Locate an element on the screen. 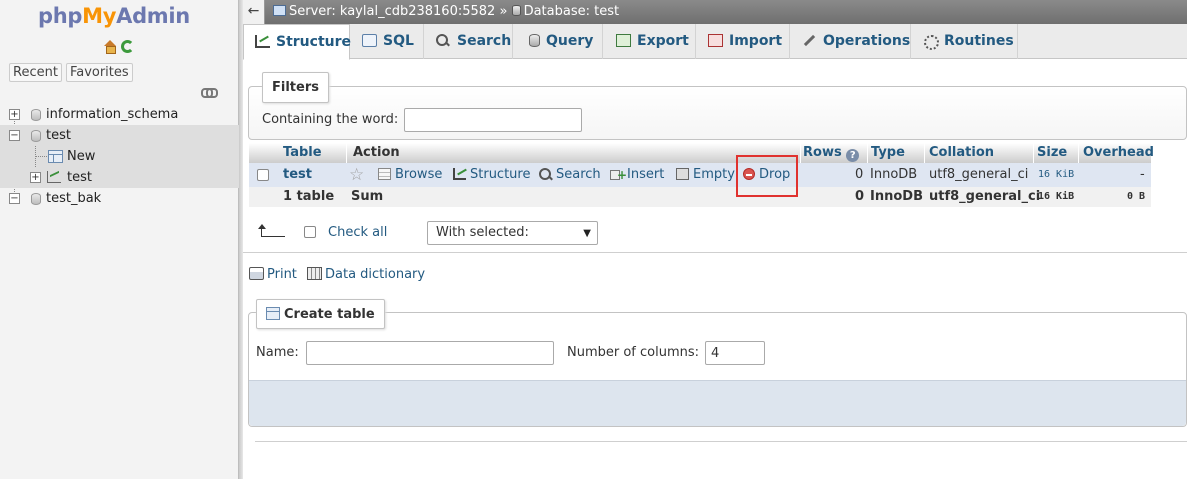  tree-item-test-bak: − test_bak is located at coordinates (119, 198).